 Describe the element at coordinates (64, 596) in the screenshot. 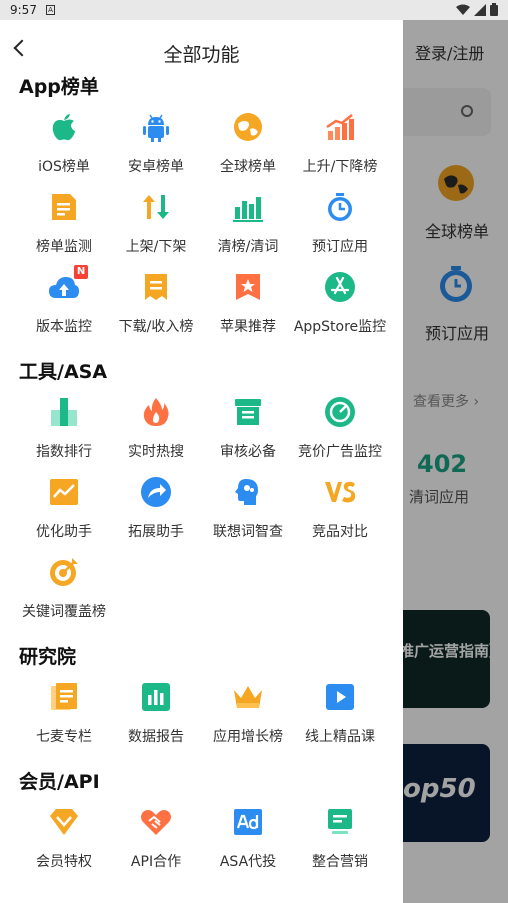

I see `feature-keyword-coverage-rank: 关键词覆盖榜` at that location.